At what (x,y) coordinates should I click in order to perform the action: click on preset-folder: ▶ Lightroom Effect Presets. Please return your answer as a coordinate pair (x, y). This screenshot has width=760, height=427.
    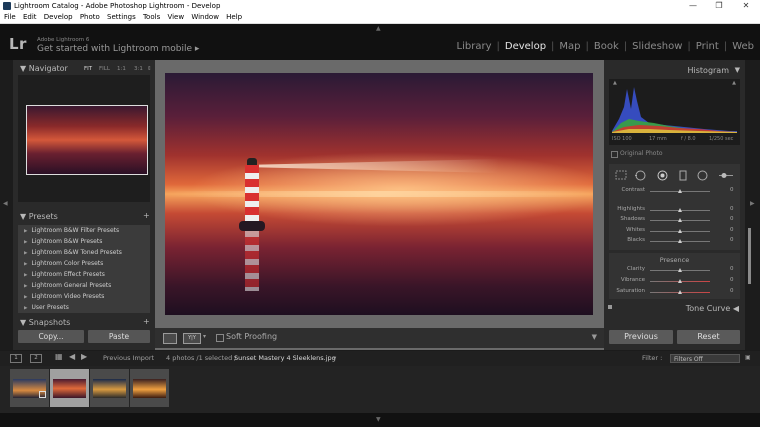
    Looking at the image, I should click on (64, 274).